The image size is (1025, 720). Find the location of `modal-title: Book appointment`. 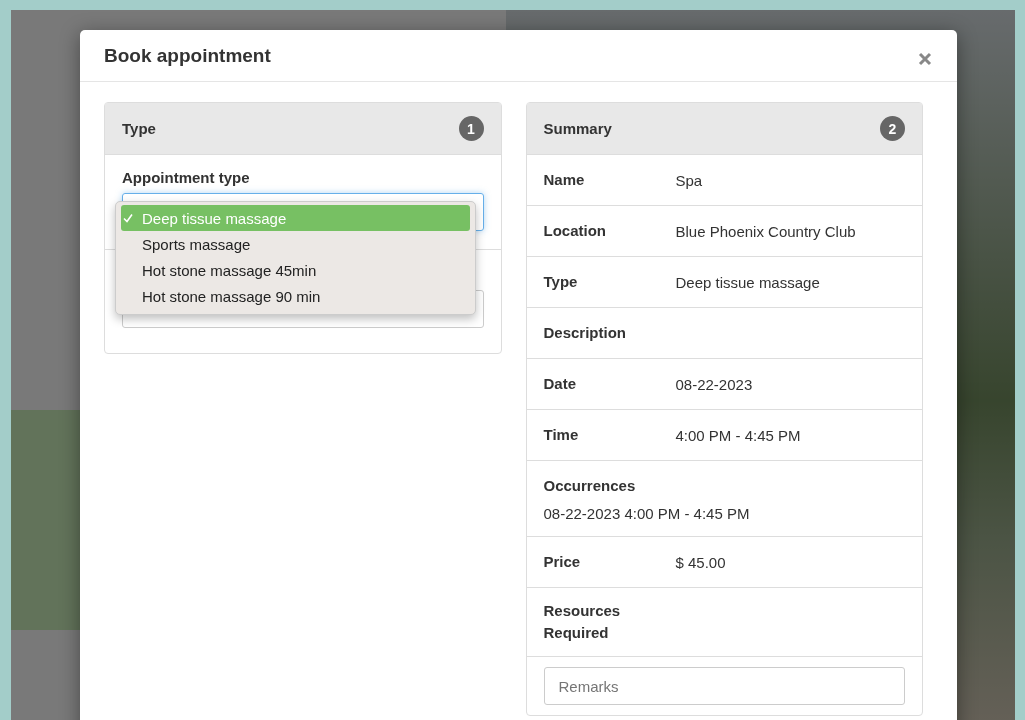

modal-title: Book appointment is located at coordinates (187, 55).